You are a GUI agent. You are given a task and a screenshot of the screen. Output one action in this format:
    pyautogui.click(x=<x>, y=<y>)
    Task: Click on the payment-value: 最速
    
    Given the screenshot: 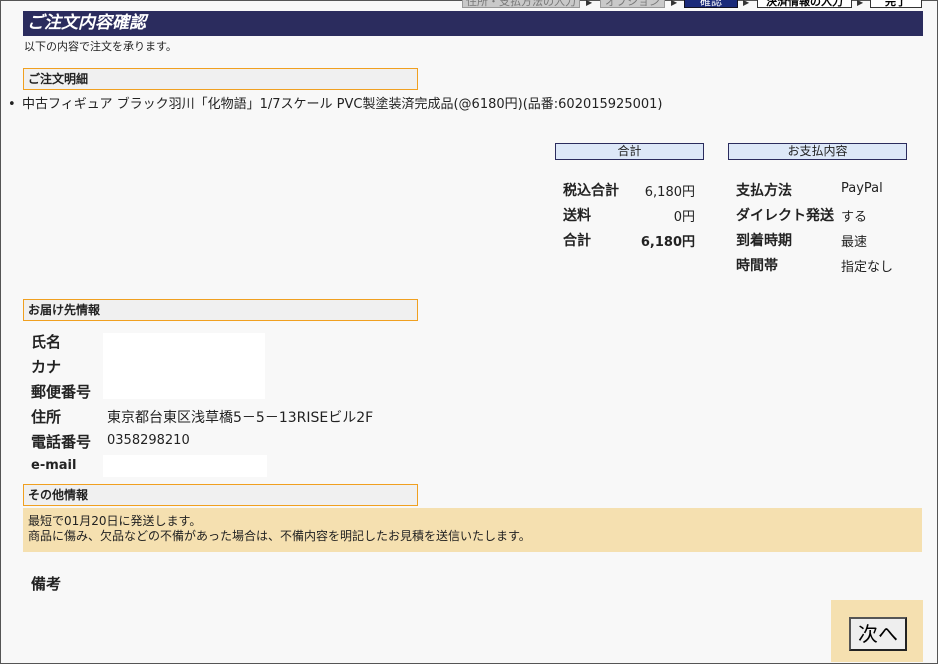 What is the action you would take?
    pyautogui.click(x=854, y=242)
    